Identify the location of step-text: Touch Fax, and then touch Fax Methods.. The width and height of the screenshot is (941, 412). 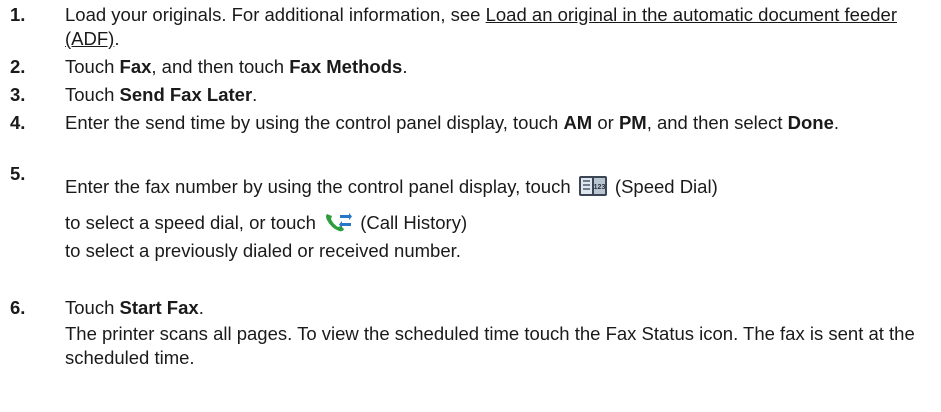
(236, 66).